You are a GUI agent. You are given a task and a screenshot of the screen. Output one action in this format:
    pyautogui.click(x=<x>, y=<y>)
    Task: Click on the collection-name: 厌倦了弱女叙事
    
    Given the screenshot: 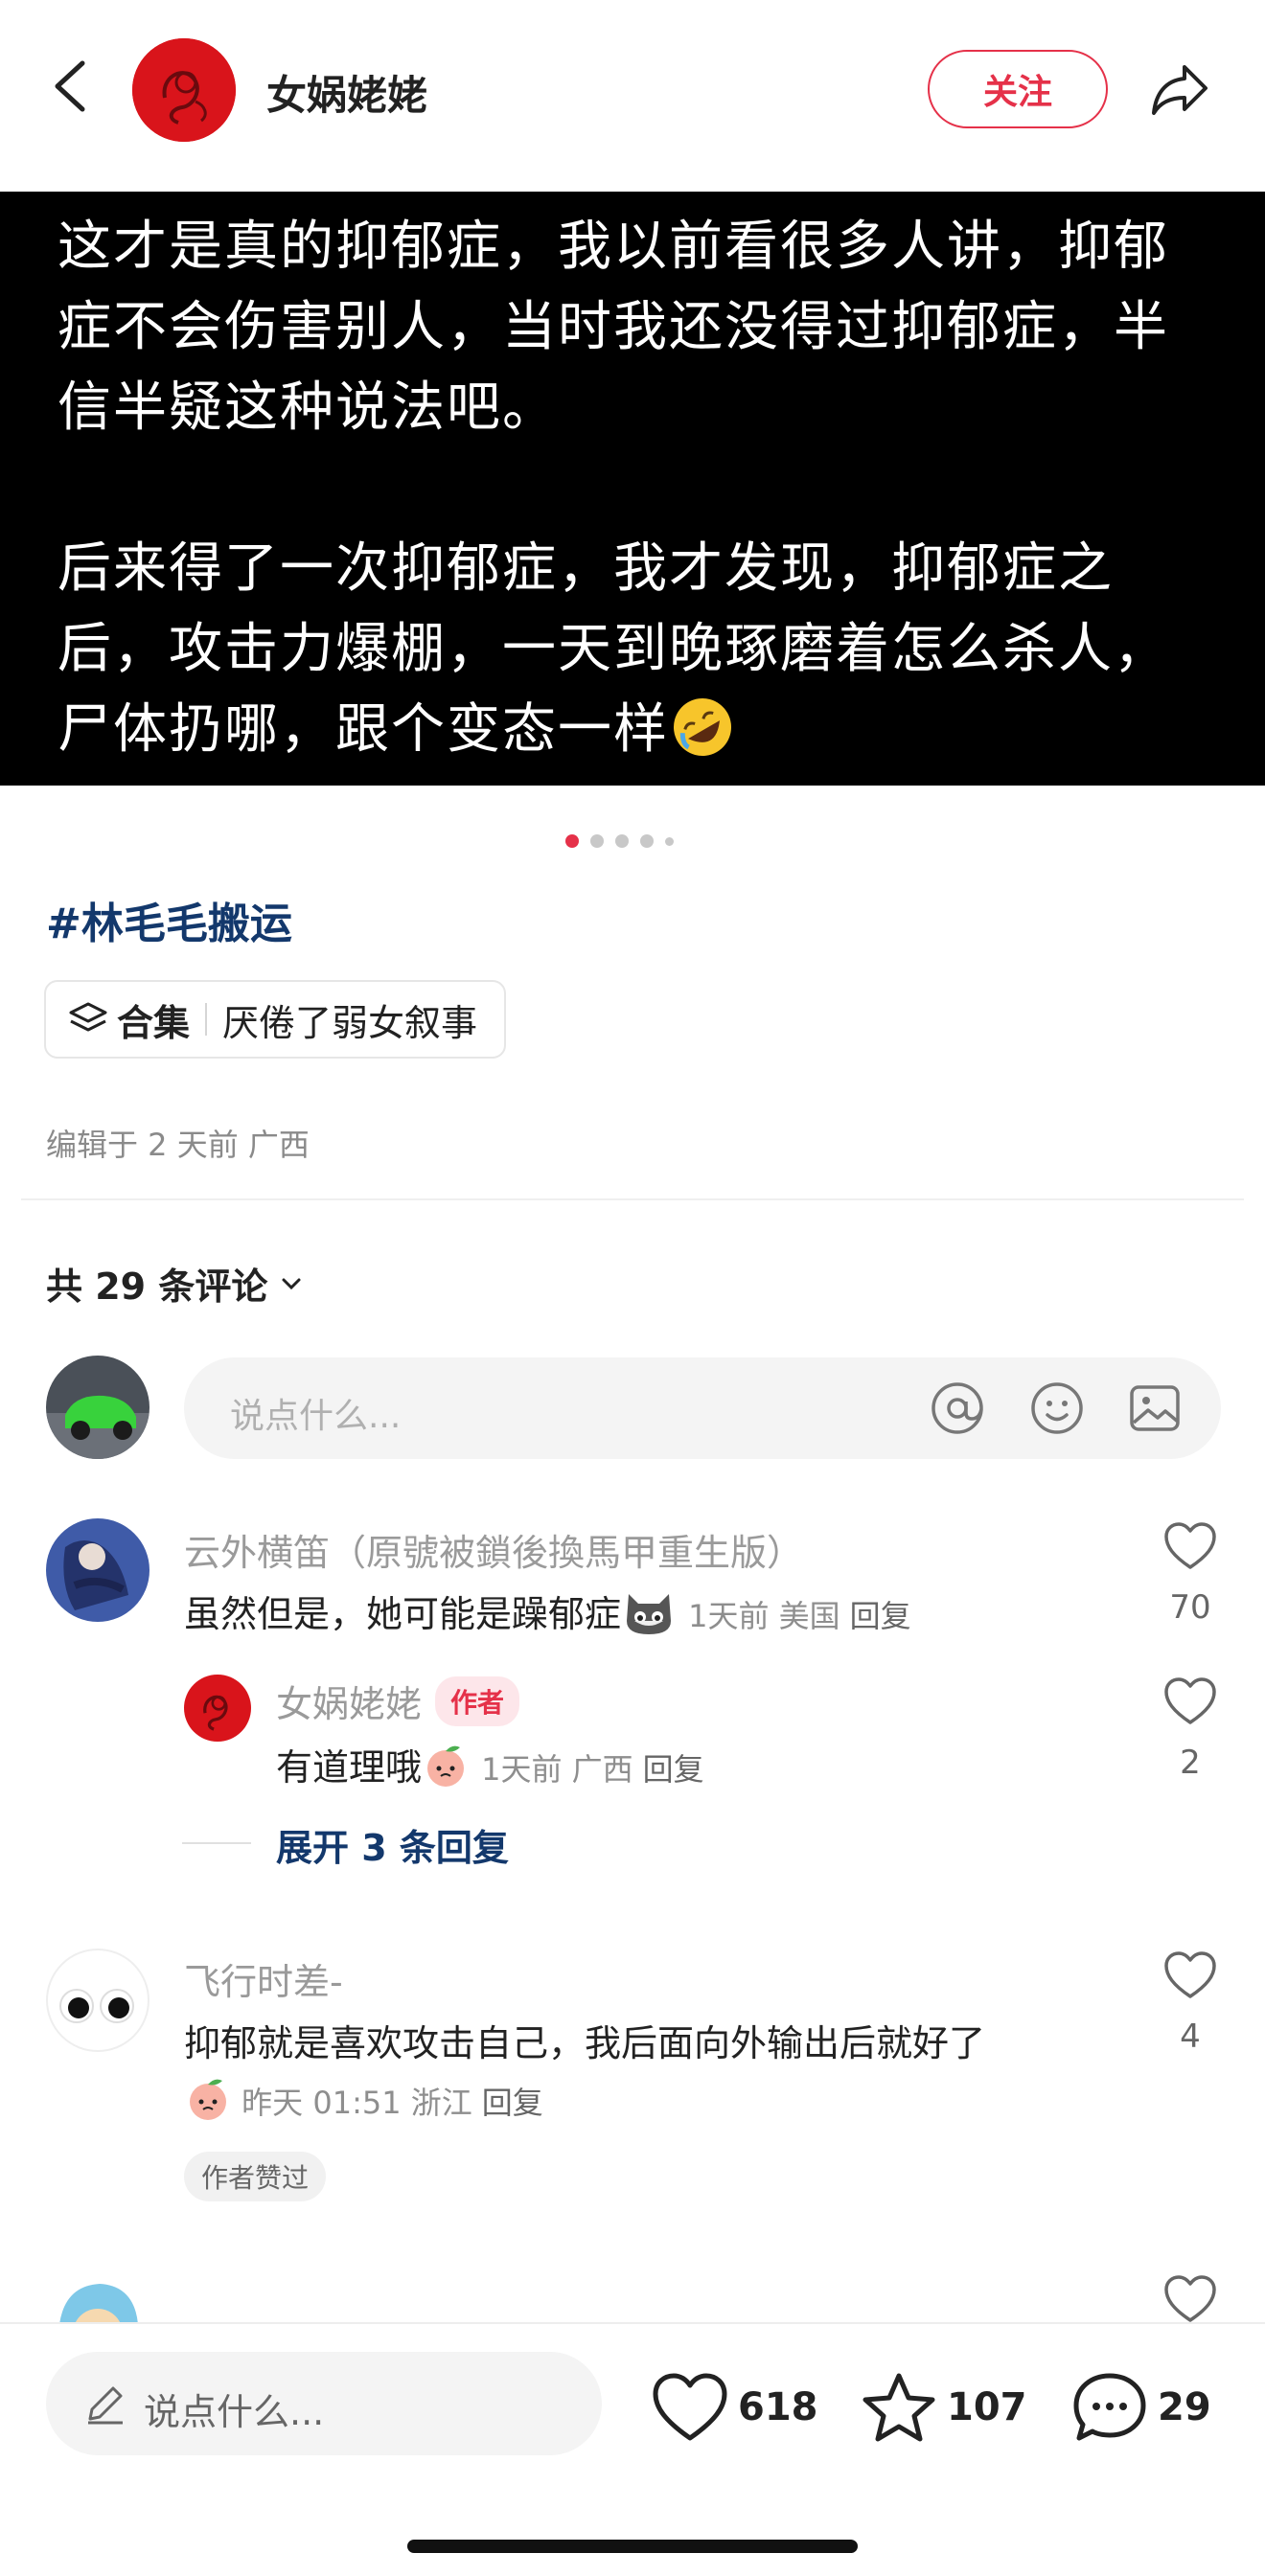 What is the action you would take?
    pyautogui.click(x=350, y=1022)
    